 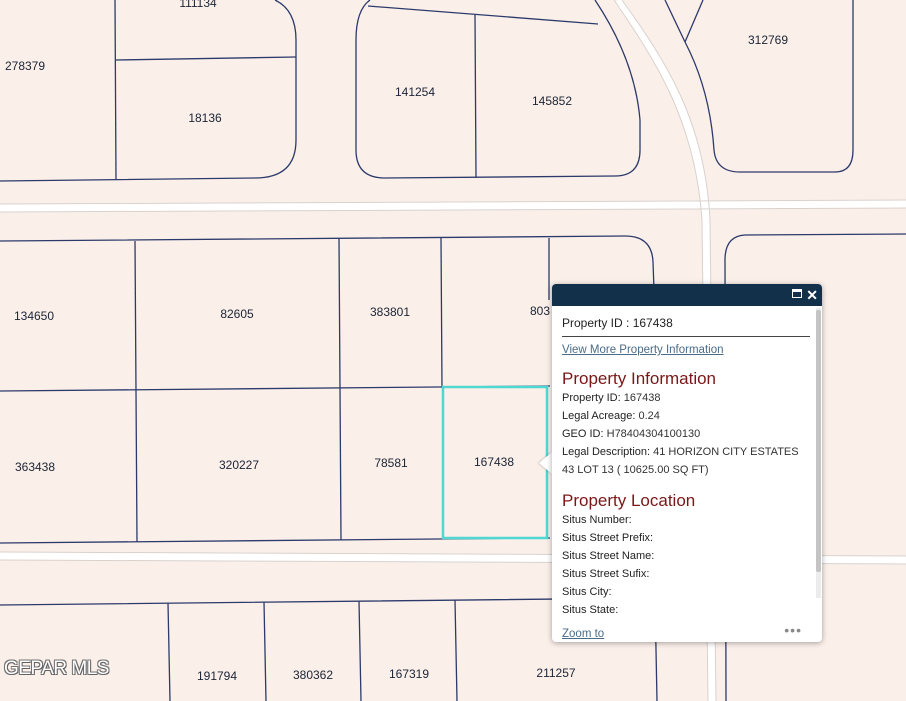 What do you see at coordinates (686, 350) in the screenshot?
I see `view-more-link: View More Property Information` at bounding box center [686, 350].